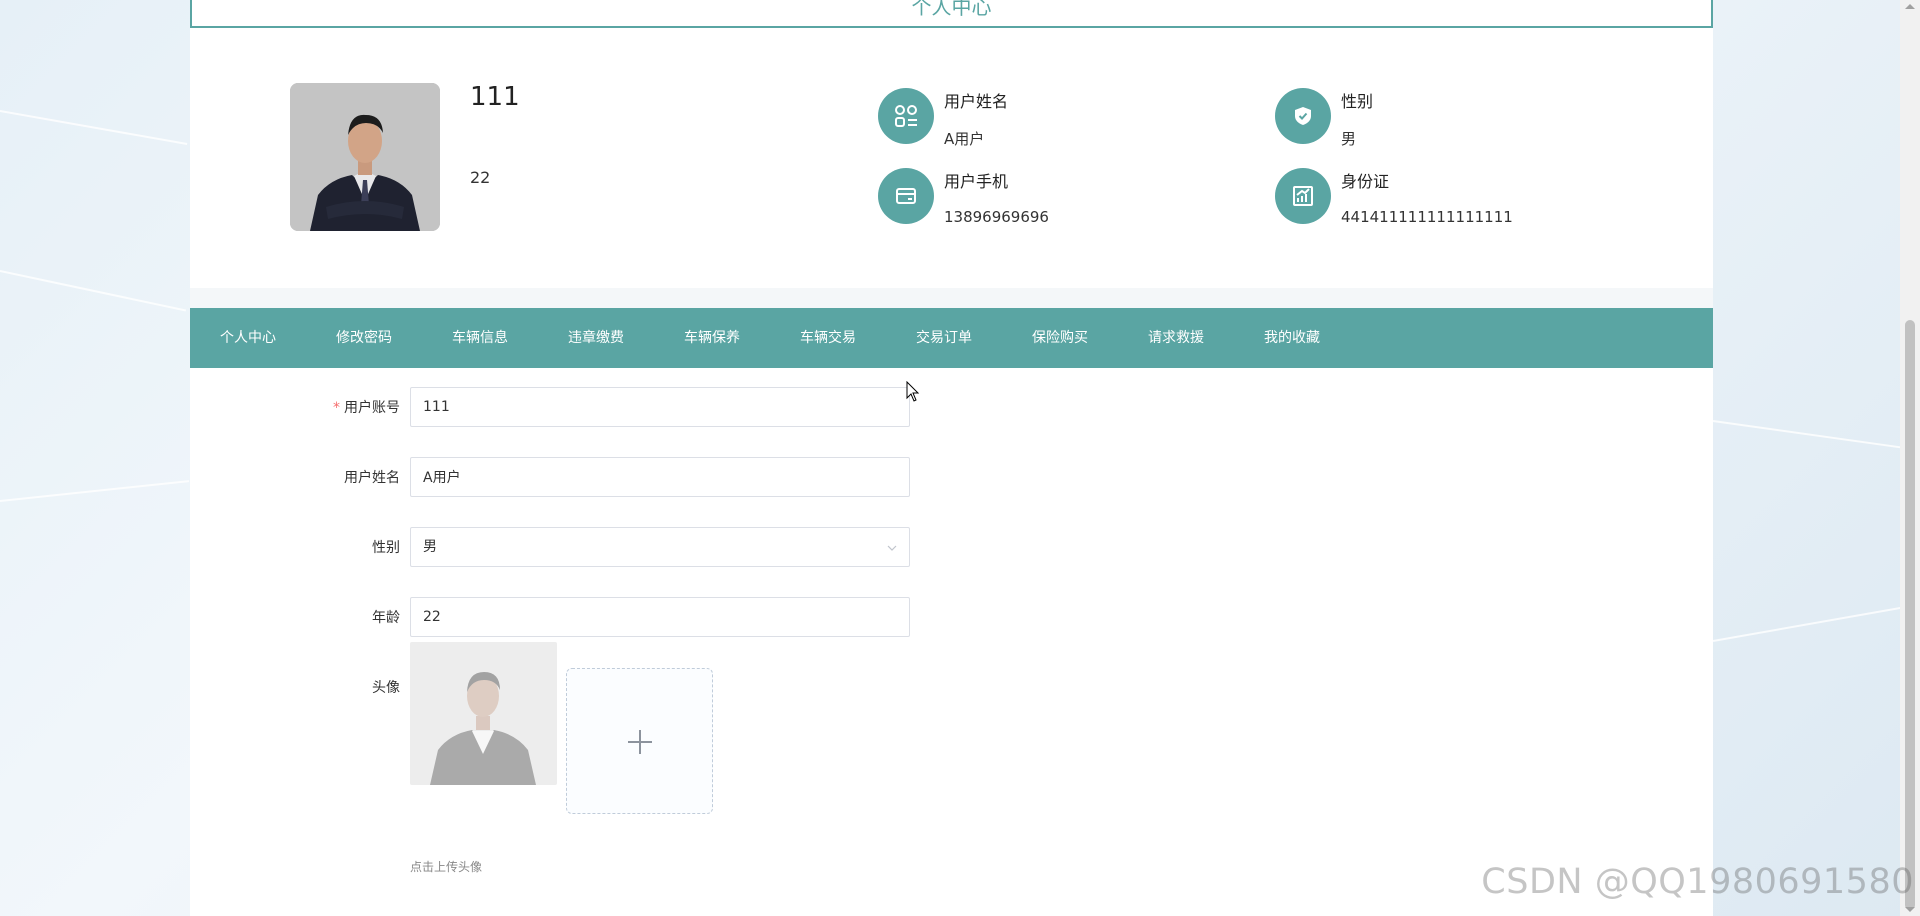  I want to click on form-row-age: 年龄, so click(690, 618).